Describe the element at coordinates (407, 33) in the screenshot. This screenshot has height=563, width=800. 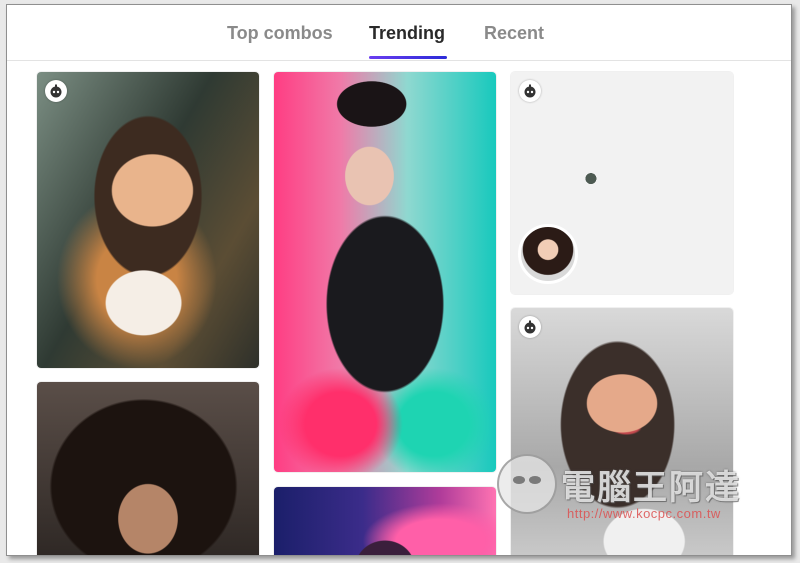
I see `tab-trending: Trending` at that location.